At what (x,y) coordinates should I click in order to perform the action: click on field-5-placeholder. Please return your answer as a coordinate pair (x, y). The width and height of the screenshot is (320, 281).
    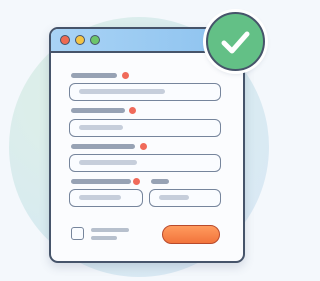
    Looking at the image, I should click on (174, 197).